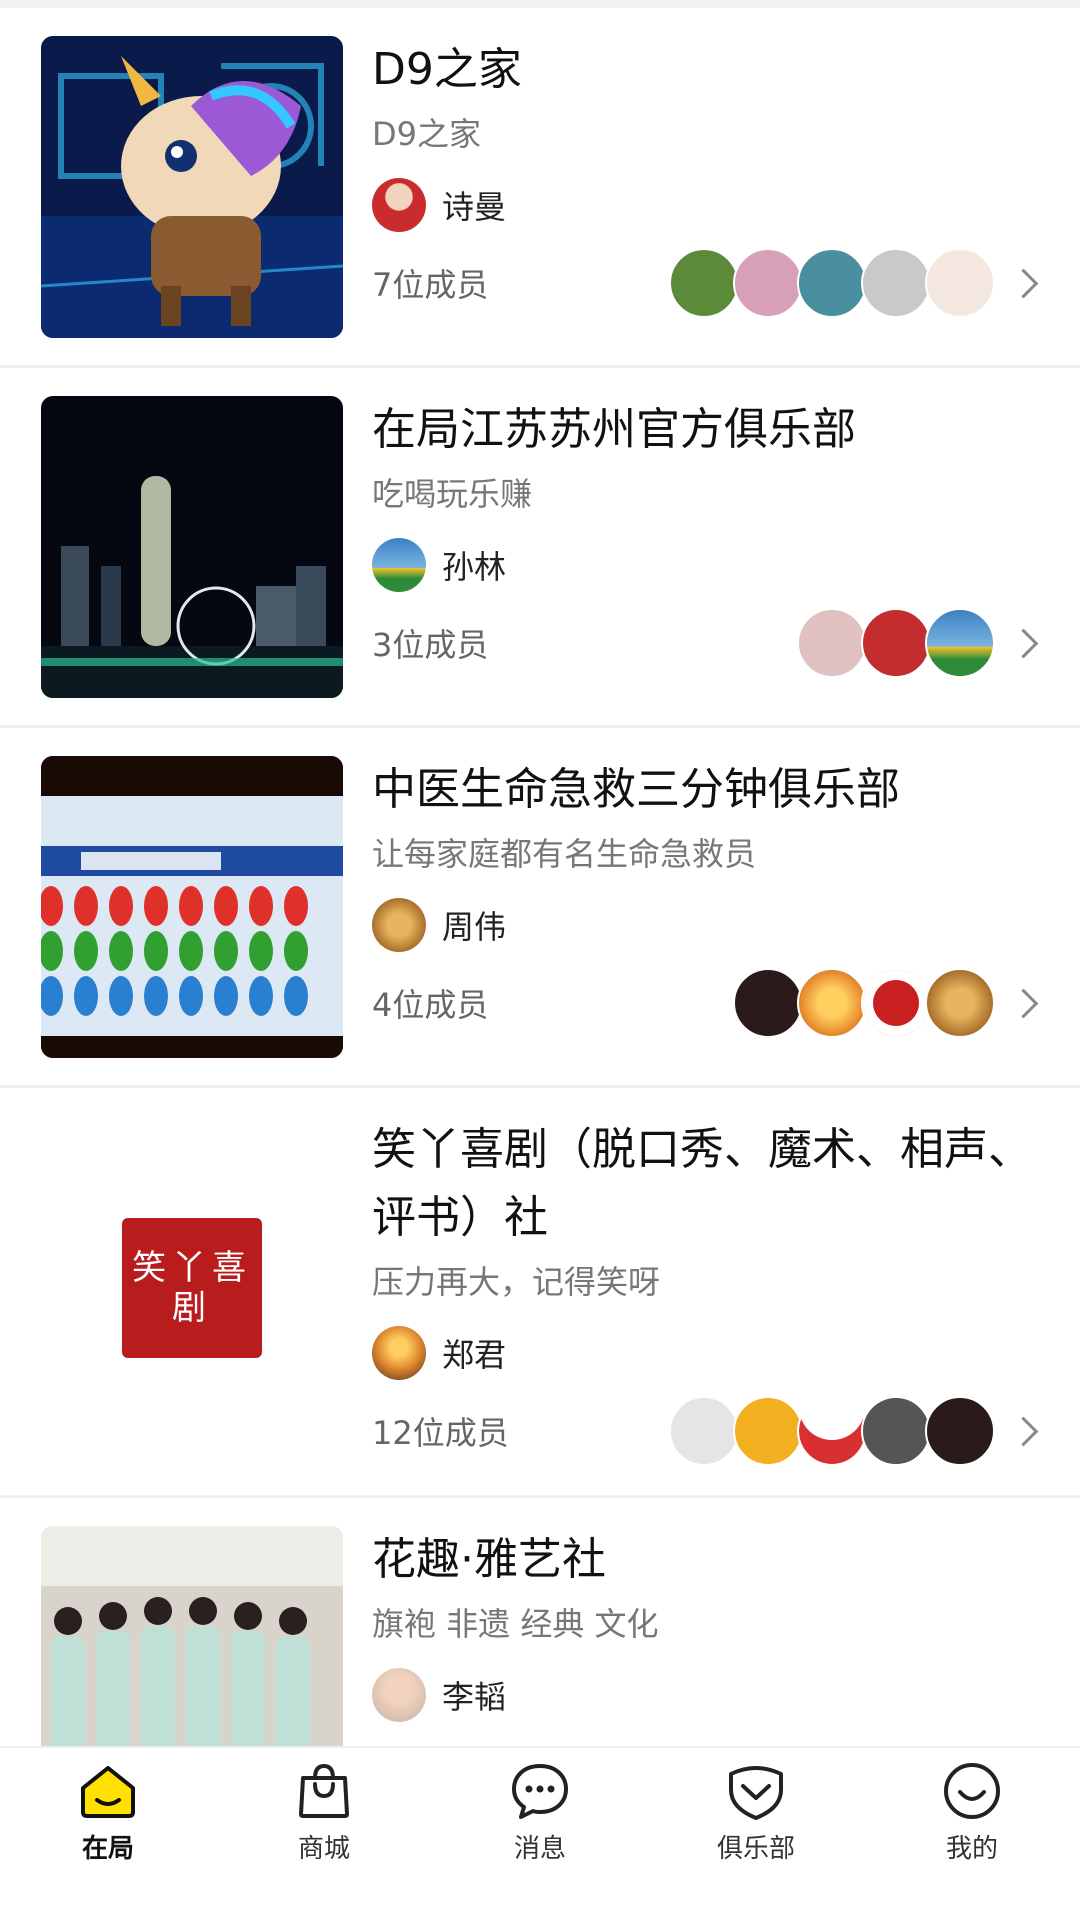 This screenshot has height=1922, width=1080. Describe the element at coordinates (755, 1849) in the screenshot. I see `tab-clubs-label: 俱乐部` at that location.